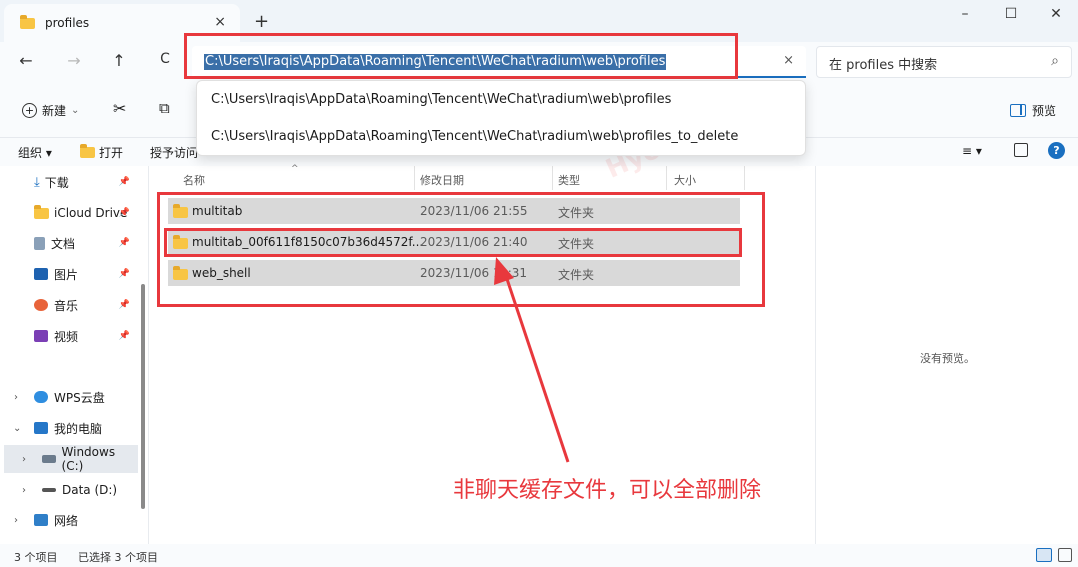  I want to click on sort-ascending-icon: ^, so click(295, 169).